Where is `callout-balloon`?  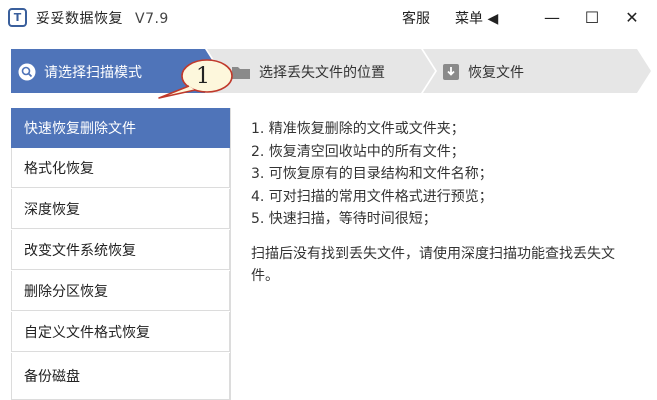 callout-balloon is located at coordinates (195, 83).